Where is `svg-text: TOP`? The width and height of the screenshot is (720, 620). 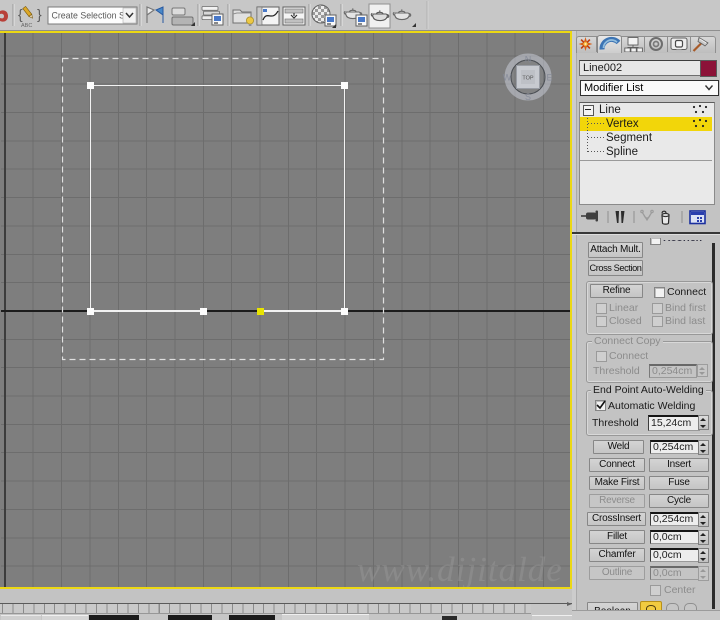 svg-text: TOP is located at coordinates (528, 79).